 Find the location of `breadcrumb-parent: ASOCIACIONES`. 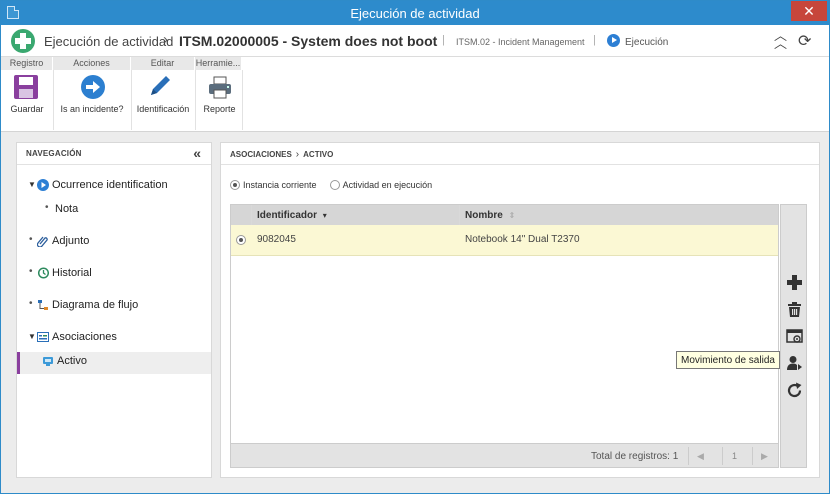

breadcrumb-parent: ASOCIACIONES is located at coordinates (261, 154).